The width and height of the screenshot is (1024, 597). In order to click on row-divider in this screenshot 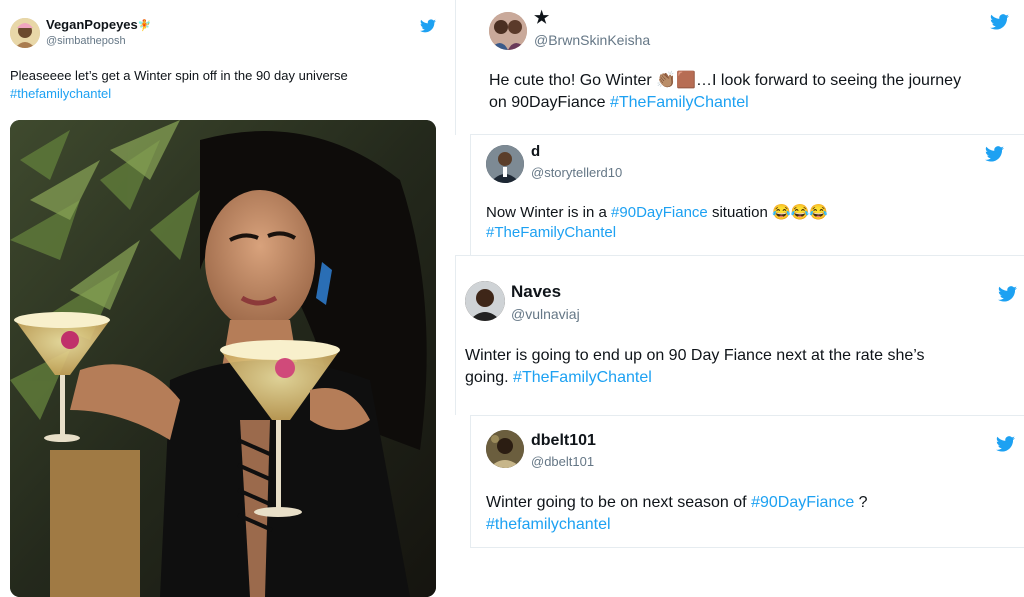, I will do `click(747, 547)`.